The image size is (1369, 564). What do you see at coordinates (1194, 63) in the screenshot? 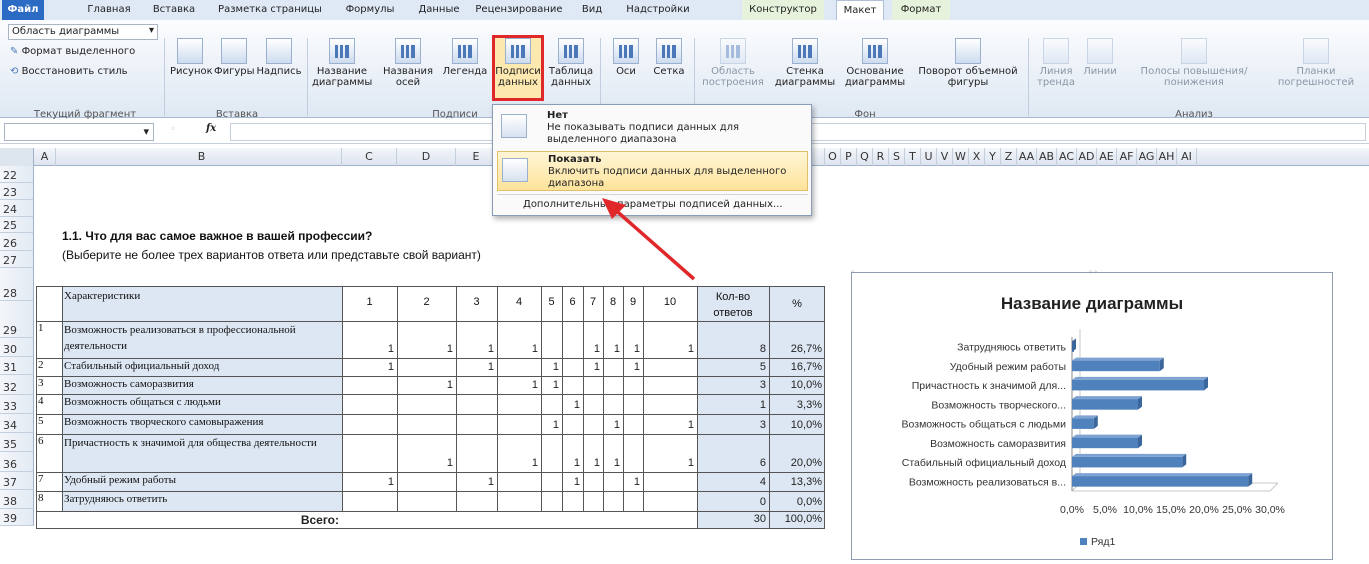
I see `updown-bars-button: Полосы повышения/понижения` at bounding box center [1194, 63].